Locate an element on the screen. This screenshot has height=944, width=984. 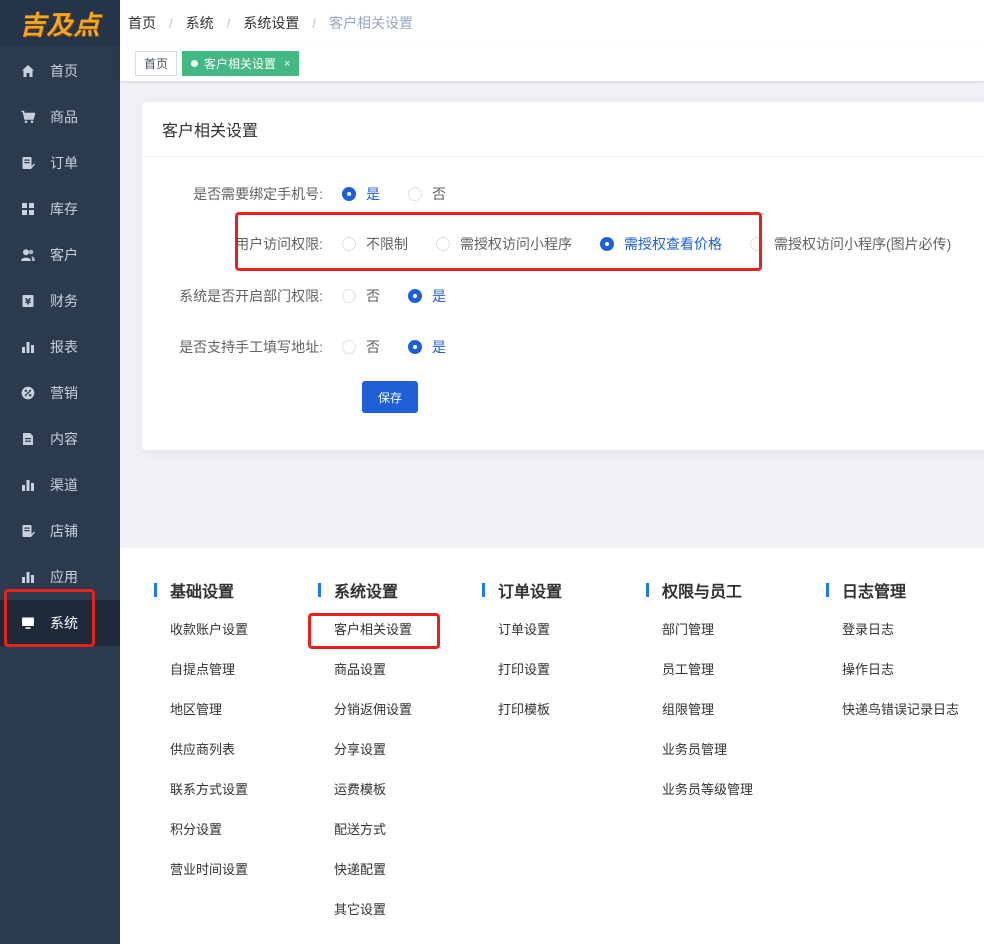
radio-access-unlimited: 不限制 is located at coordinates (375, 244).